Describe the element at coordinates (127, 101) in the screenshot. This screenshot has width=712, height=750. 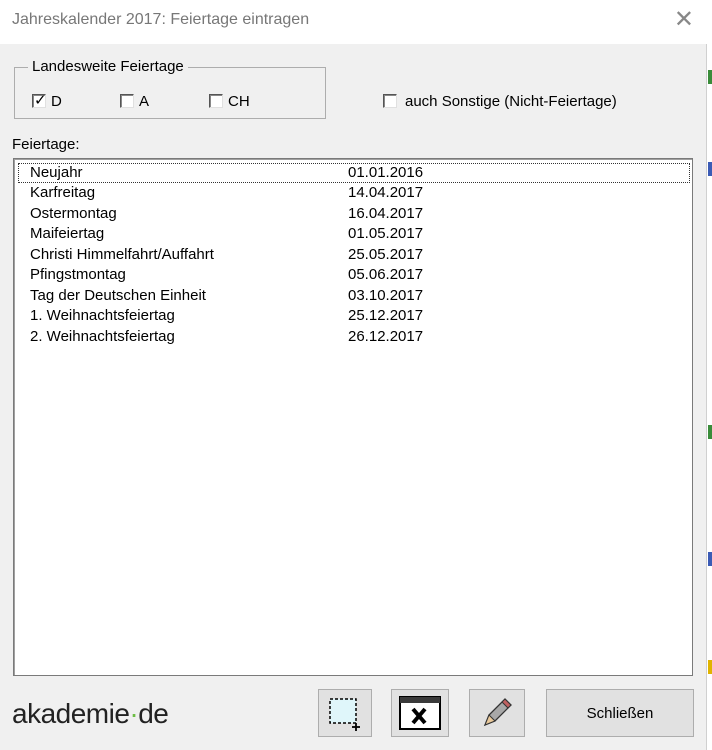
I see `checkbox-a-box` at that location.